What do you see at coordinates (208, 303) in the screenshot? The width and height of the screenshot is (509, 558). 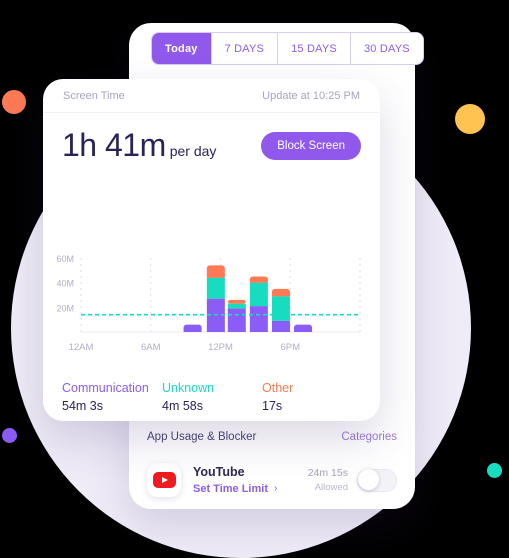 I see `chart-svg: 20M 40M 60M 12AM 6AM 12PM 6PM` at bounding box center [208, 303].